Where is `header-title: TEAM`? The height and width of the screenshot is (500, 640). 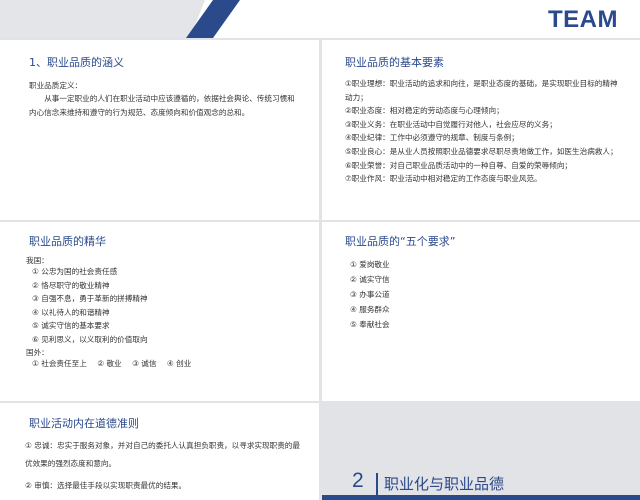
header-title: TEAM is located at coordinates (583, 19).